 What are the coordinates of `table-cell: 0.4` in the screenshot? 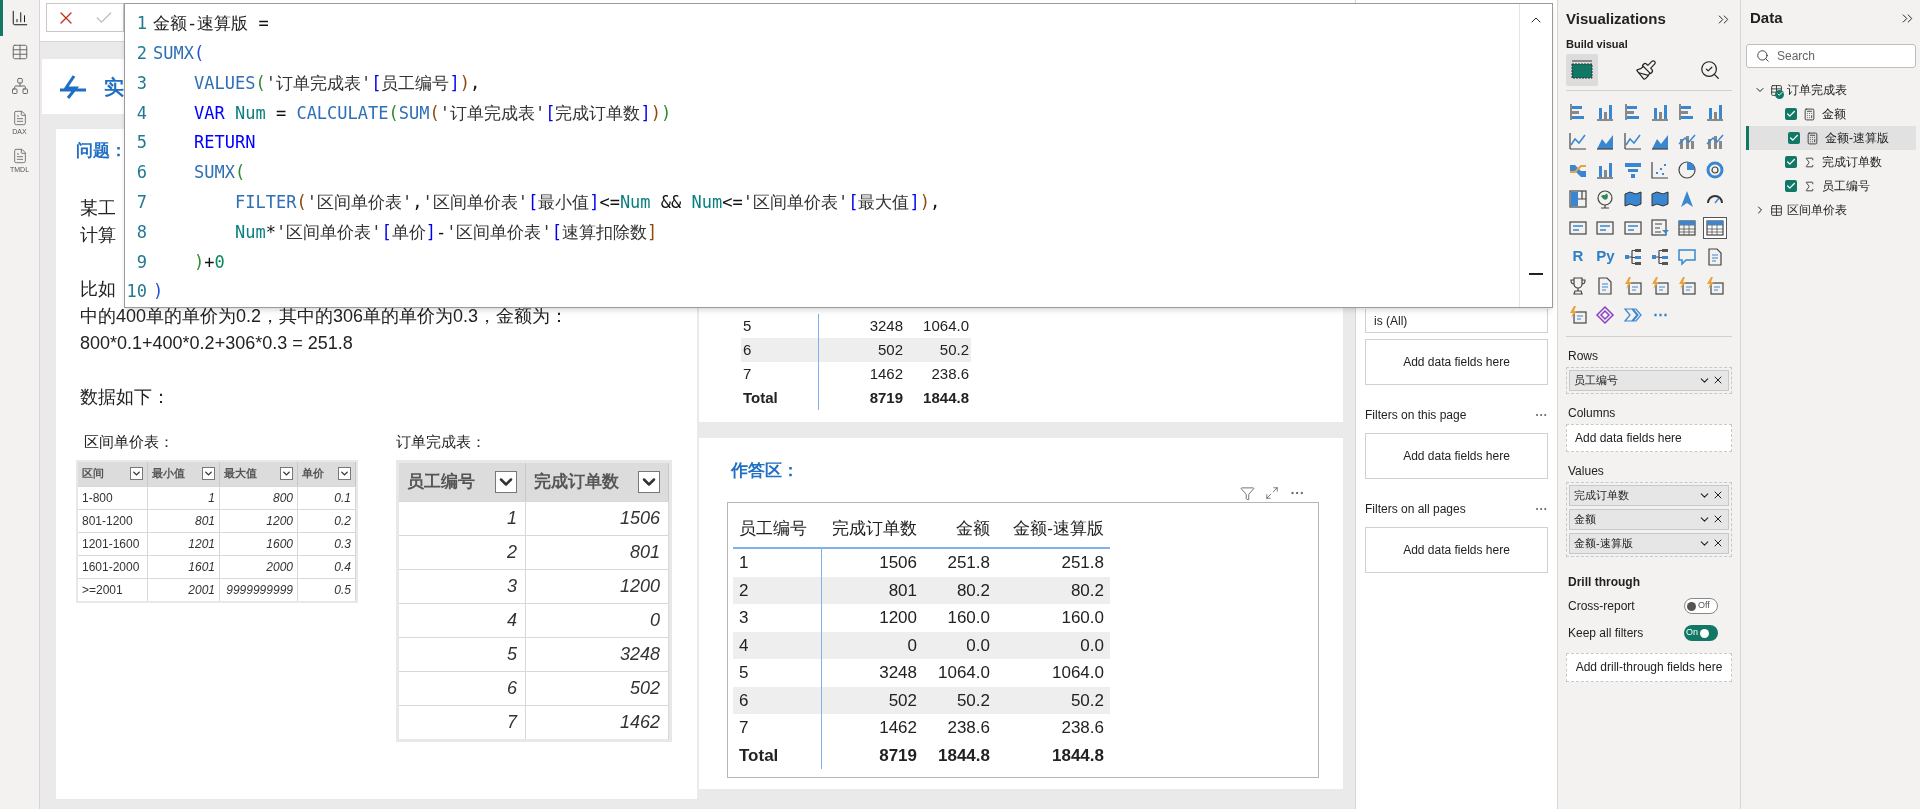 It's located at (327, 566).